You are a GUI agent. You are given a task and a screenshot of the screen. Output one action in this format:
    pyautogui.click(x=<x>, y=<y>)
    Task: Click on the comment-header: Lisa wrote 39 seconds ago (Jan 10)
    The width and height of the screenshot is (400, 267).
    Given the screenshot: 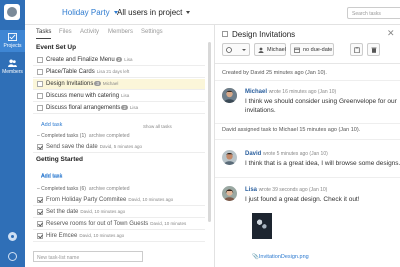 What is the action you would take?
    pyautogui.click(x=286, y=190)
    